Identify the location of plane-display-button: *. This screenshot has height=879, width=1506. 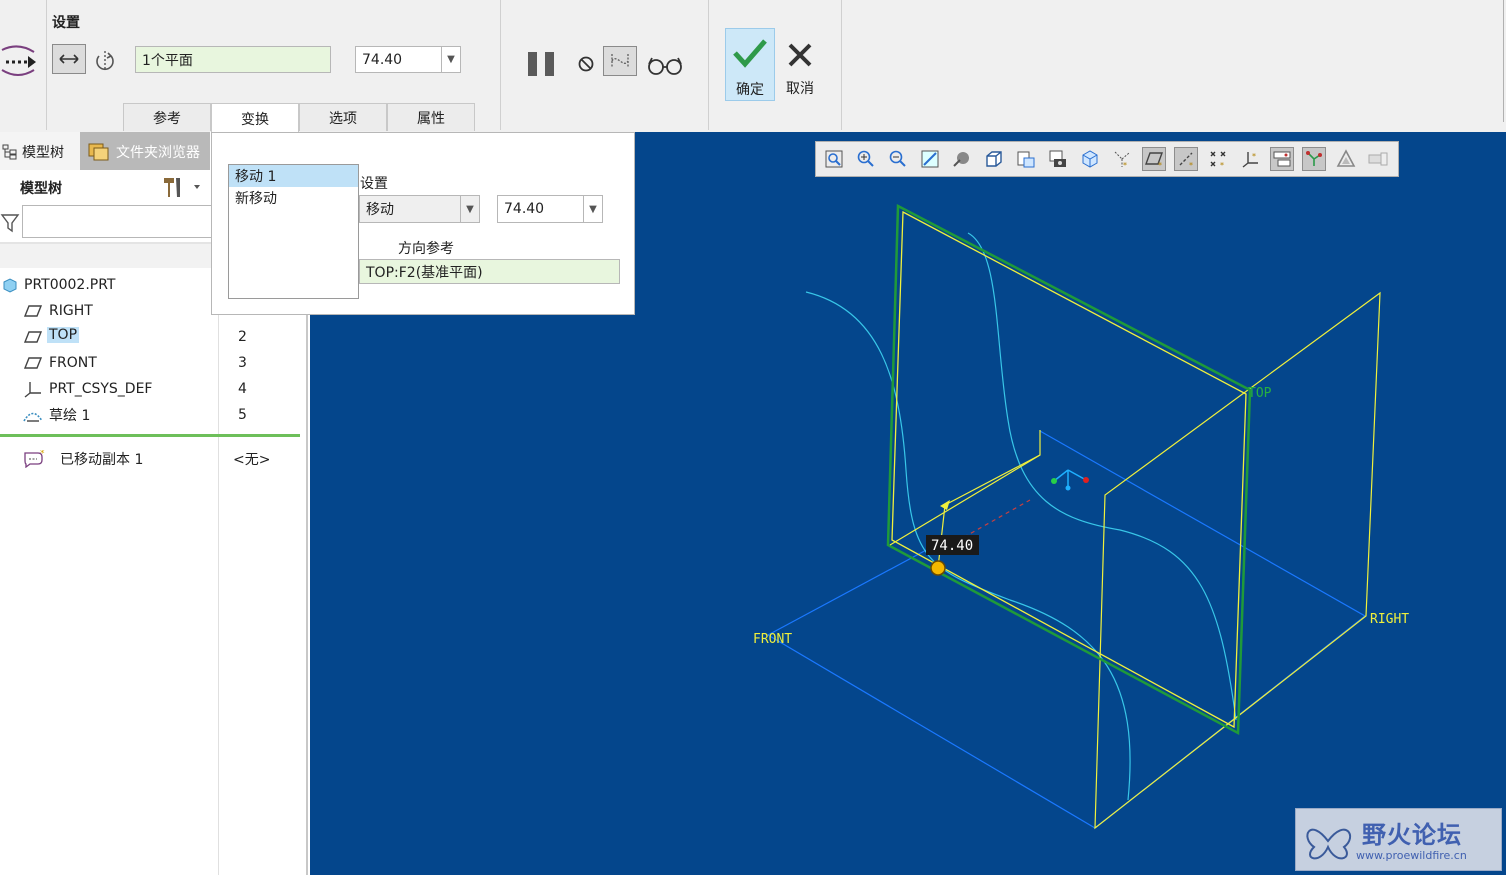
(1154, 159).